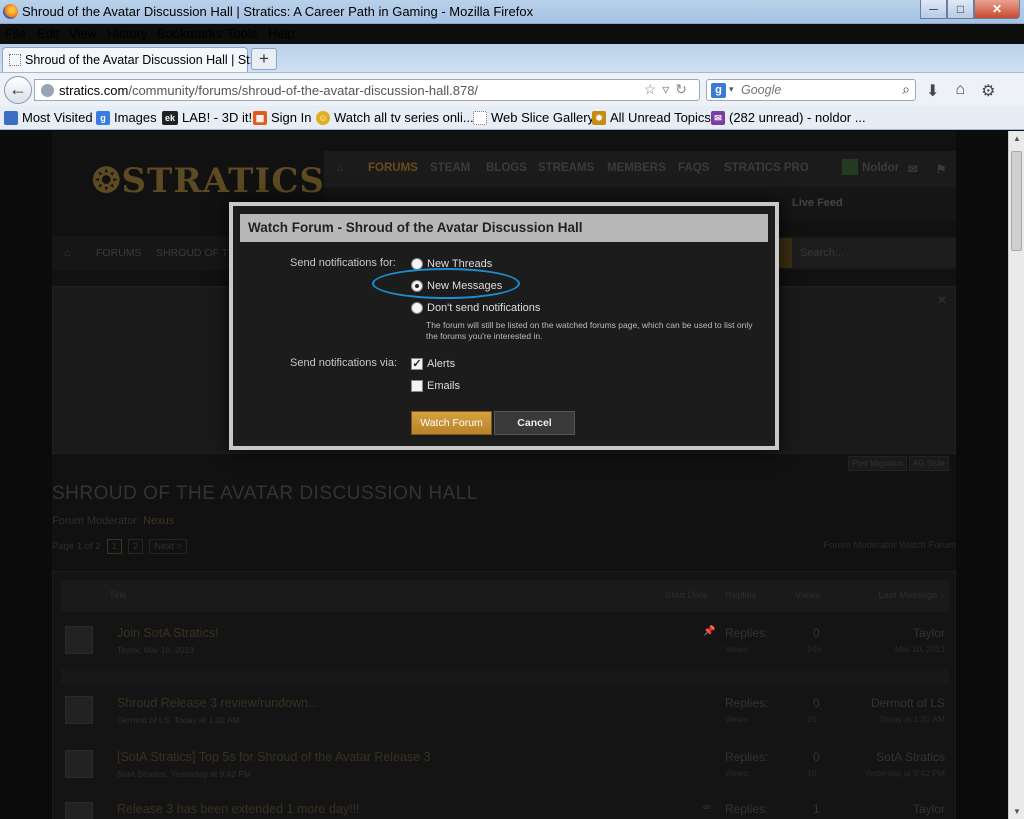  What do you see at coordinates (15, 33) in the screenshot?
I see `menu-file: File` at bounding box center [15, 33].